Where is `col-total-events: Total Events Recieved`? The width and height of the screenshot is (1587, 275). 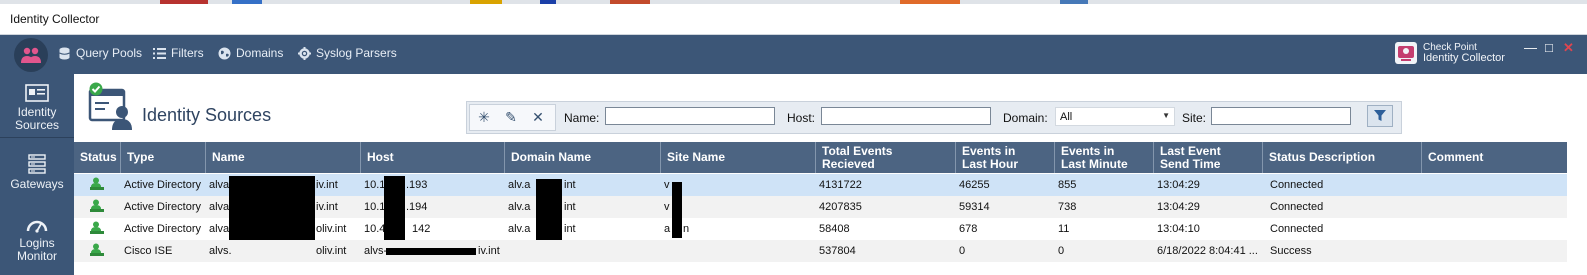
col-total-events: Total Events Recieved is located at coordinates (886, 157).